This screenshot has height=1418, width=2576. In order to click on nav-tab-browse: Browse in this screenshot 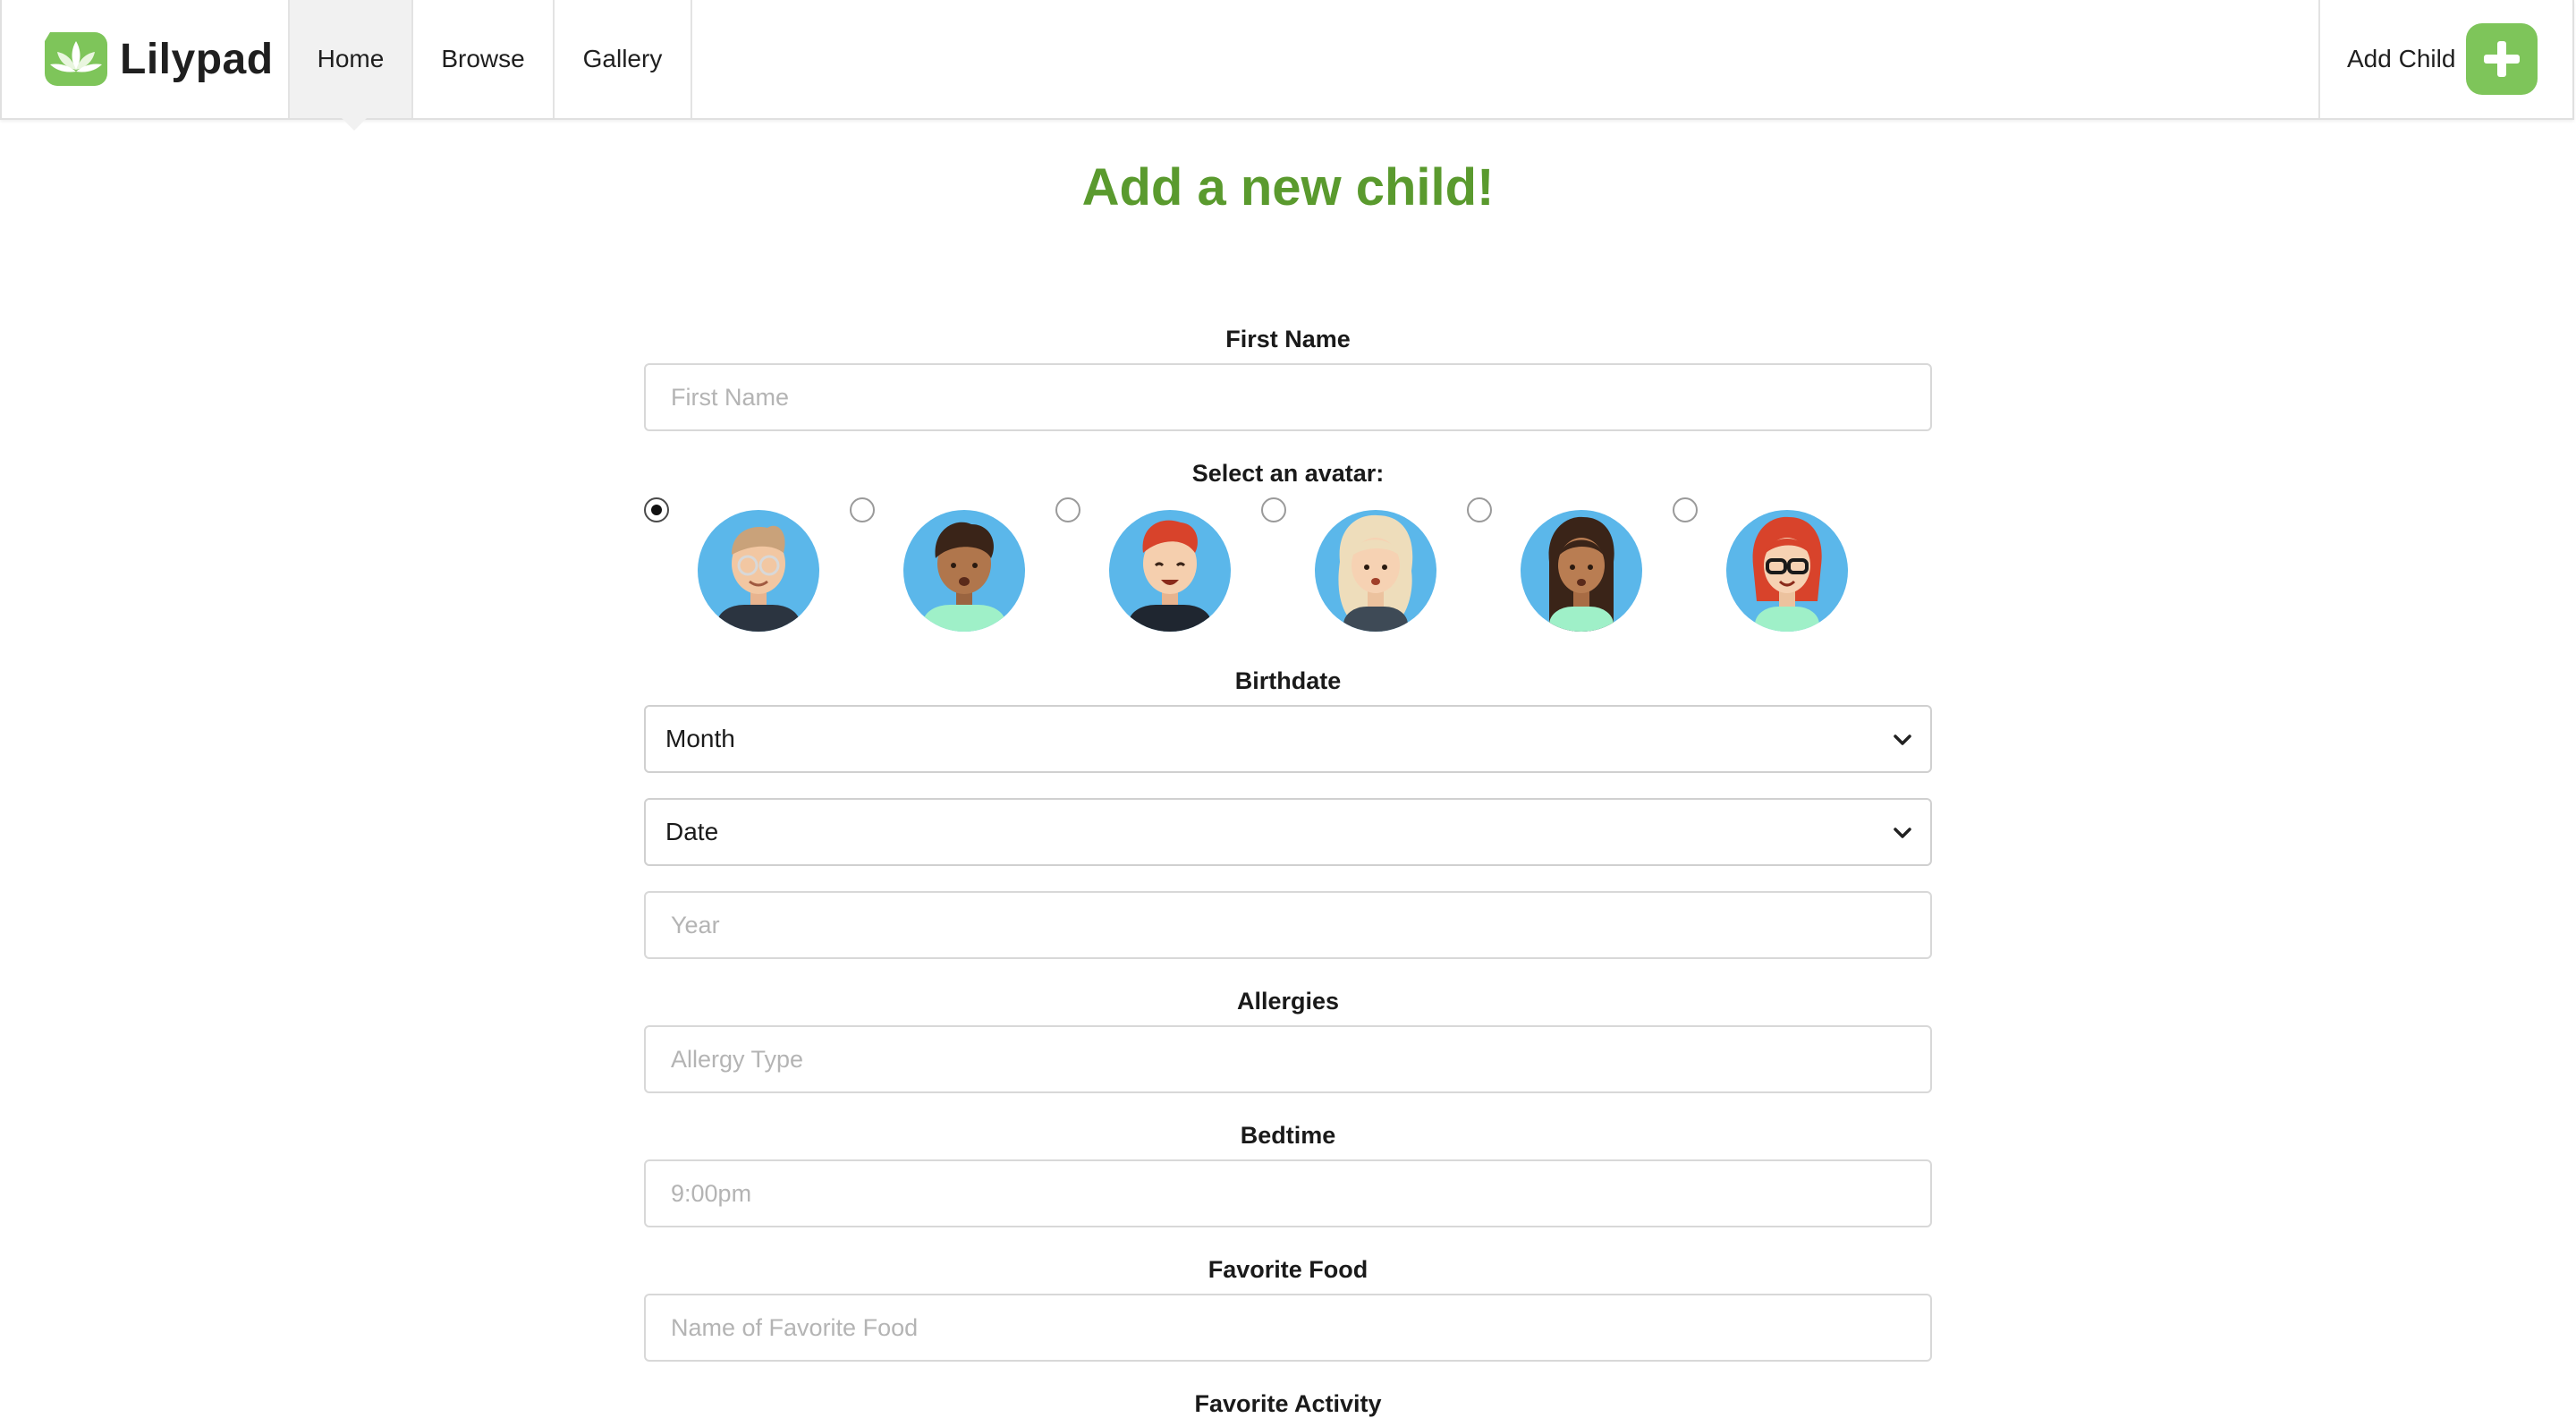, I will do `click(484, 59)`.